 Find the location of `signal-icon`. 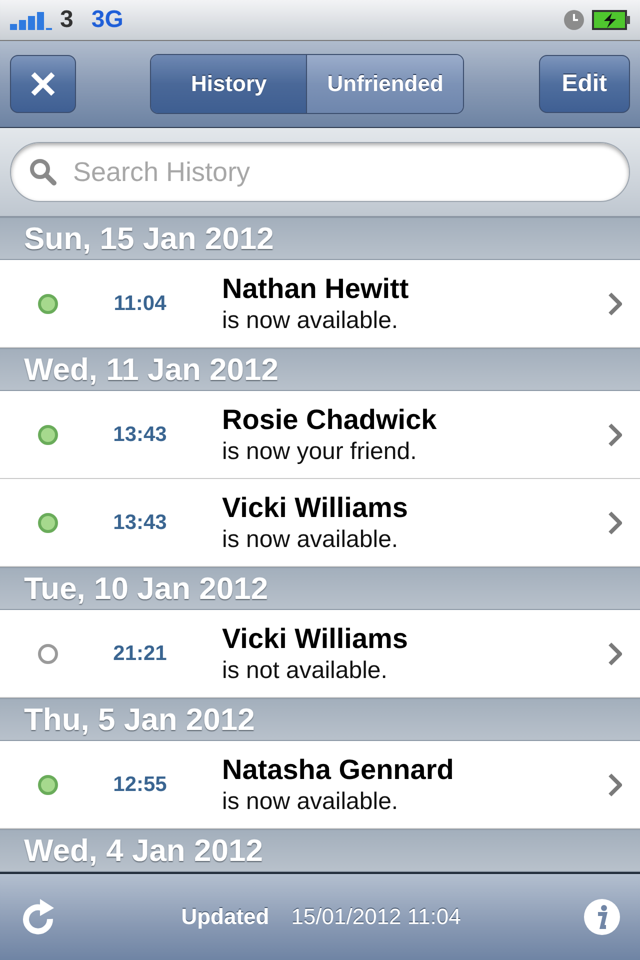

signal-icon is located at coordinates (31, 20).